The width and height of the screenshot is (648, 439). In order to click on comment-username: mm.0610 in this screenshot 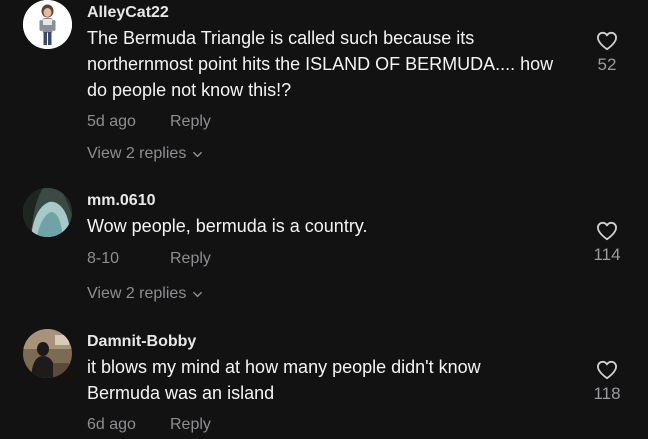, I will do `click(121, 201)`.